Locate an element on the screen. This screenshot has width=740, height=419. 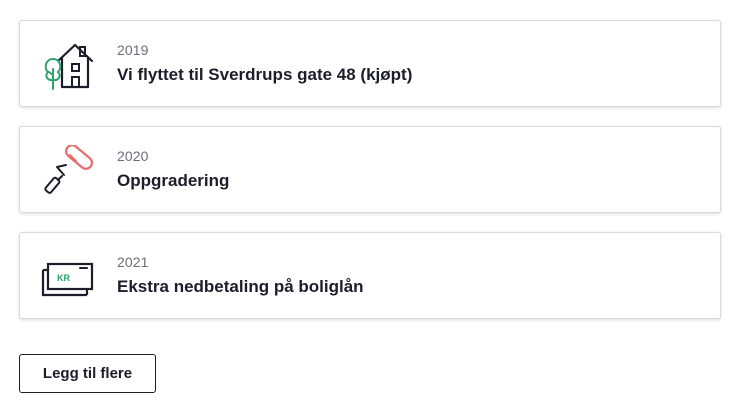
event-title: Ekstra nedbetaling på boliglån is located at coordinates (240, 286).